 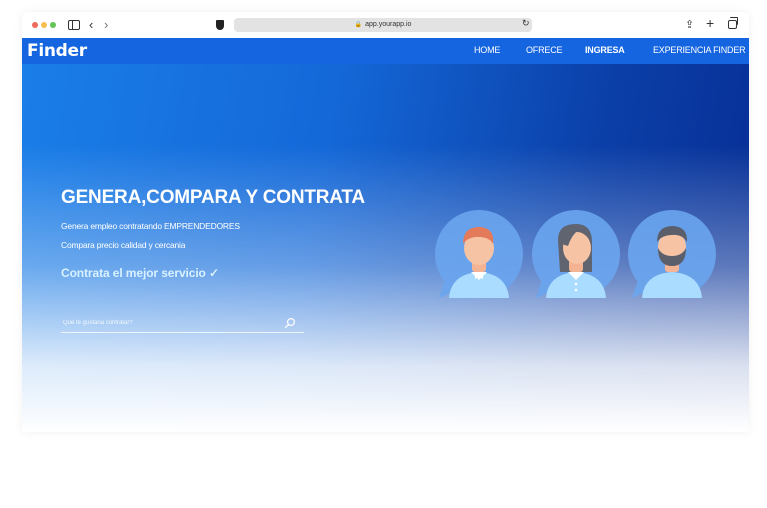 I want to click on finder-logo: Finder, so click(x=57, y=51).